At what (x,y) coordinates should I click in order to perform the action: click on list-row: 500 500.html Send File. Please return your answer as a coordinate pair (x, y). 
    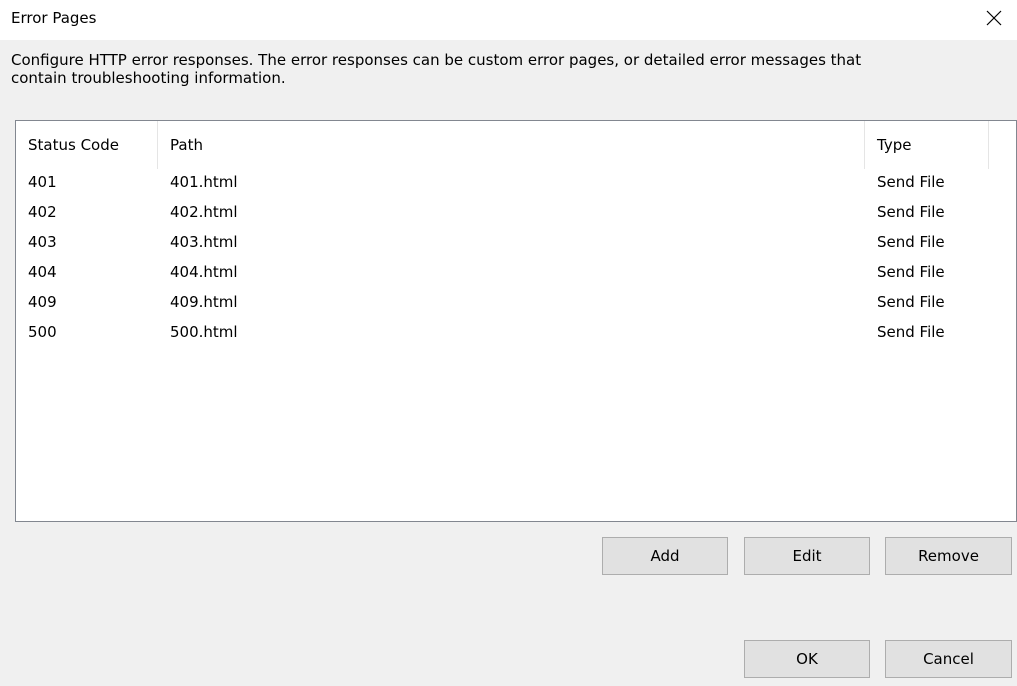
    Looking at the image, I should click on (516, 337).